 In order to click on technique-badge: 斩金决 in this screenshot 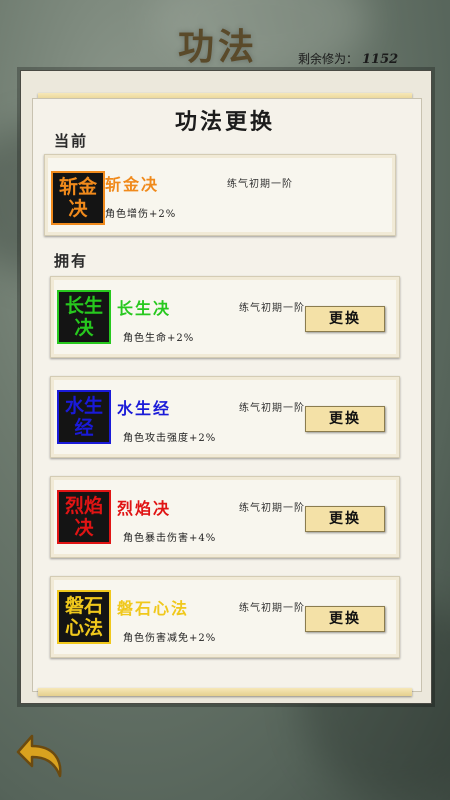, I will do `click(78, 198)`.